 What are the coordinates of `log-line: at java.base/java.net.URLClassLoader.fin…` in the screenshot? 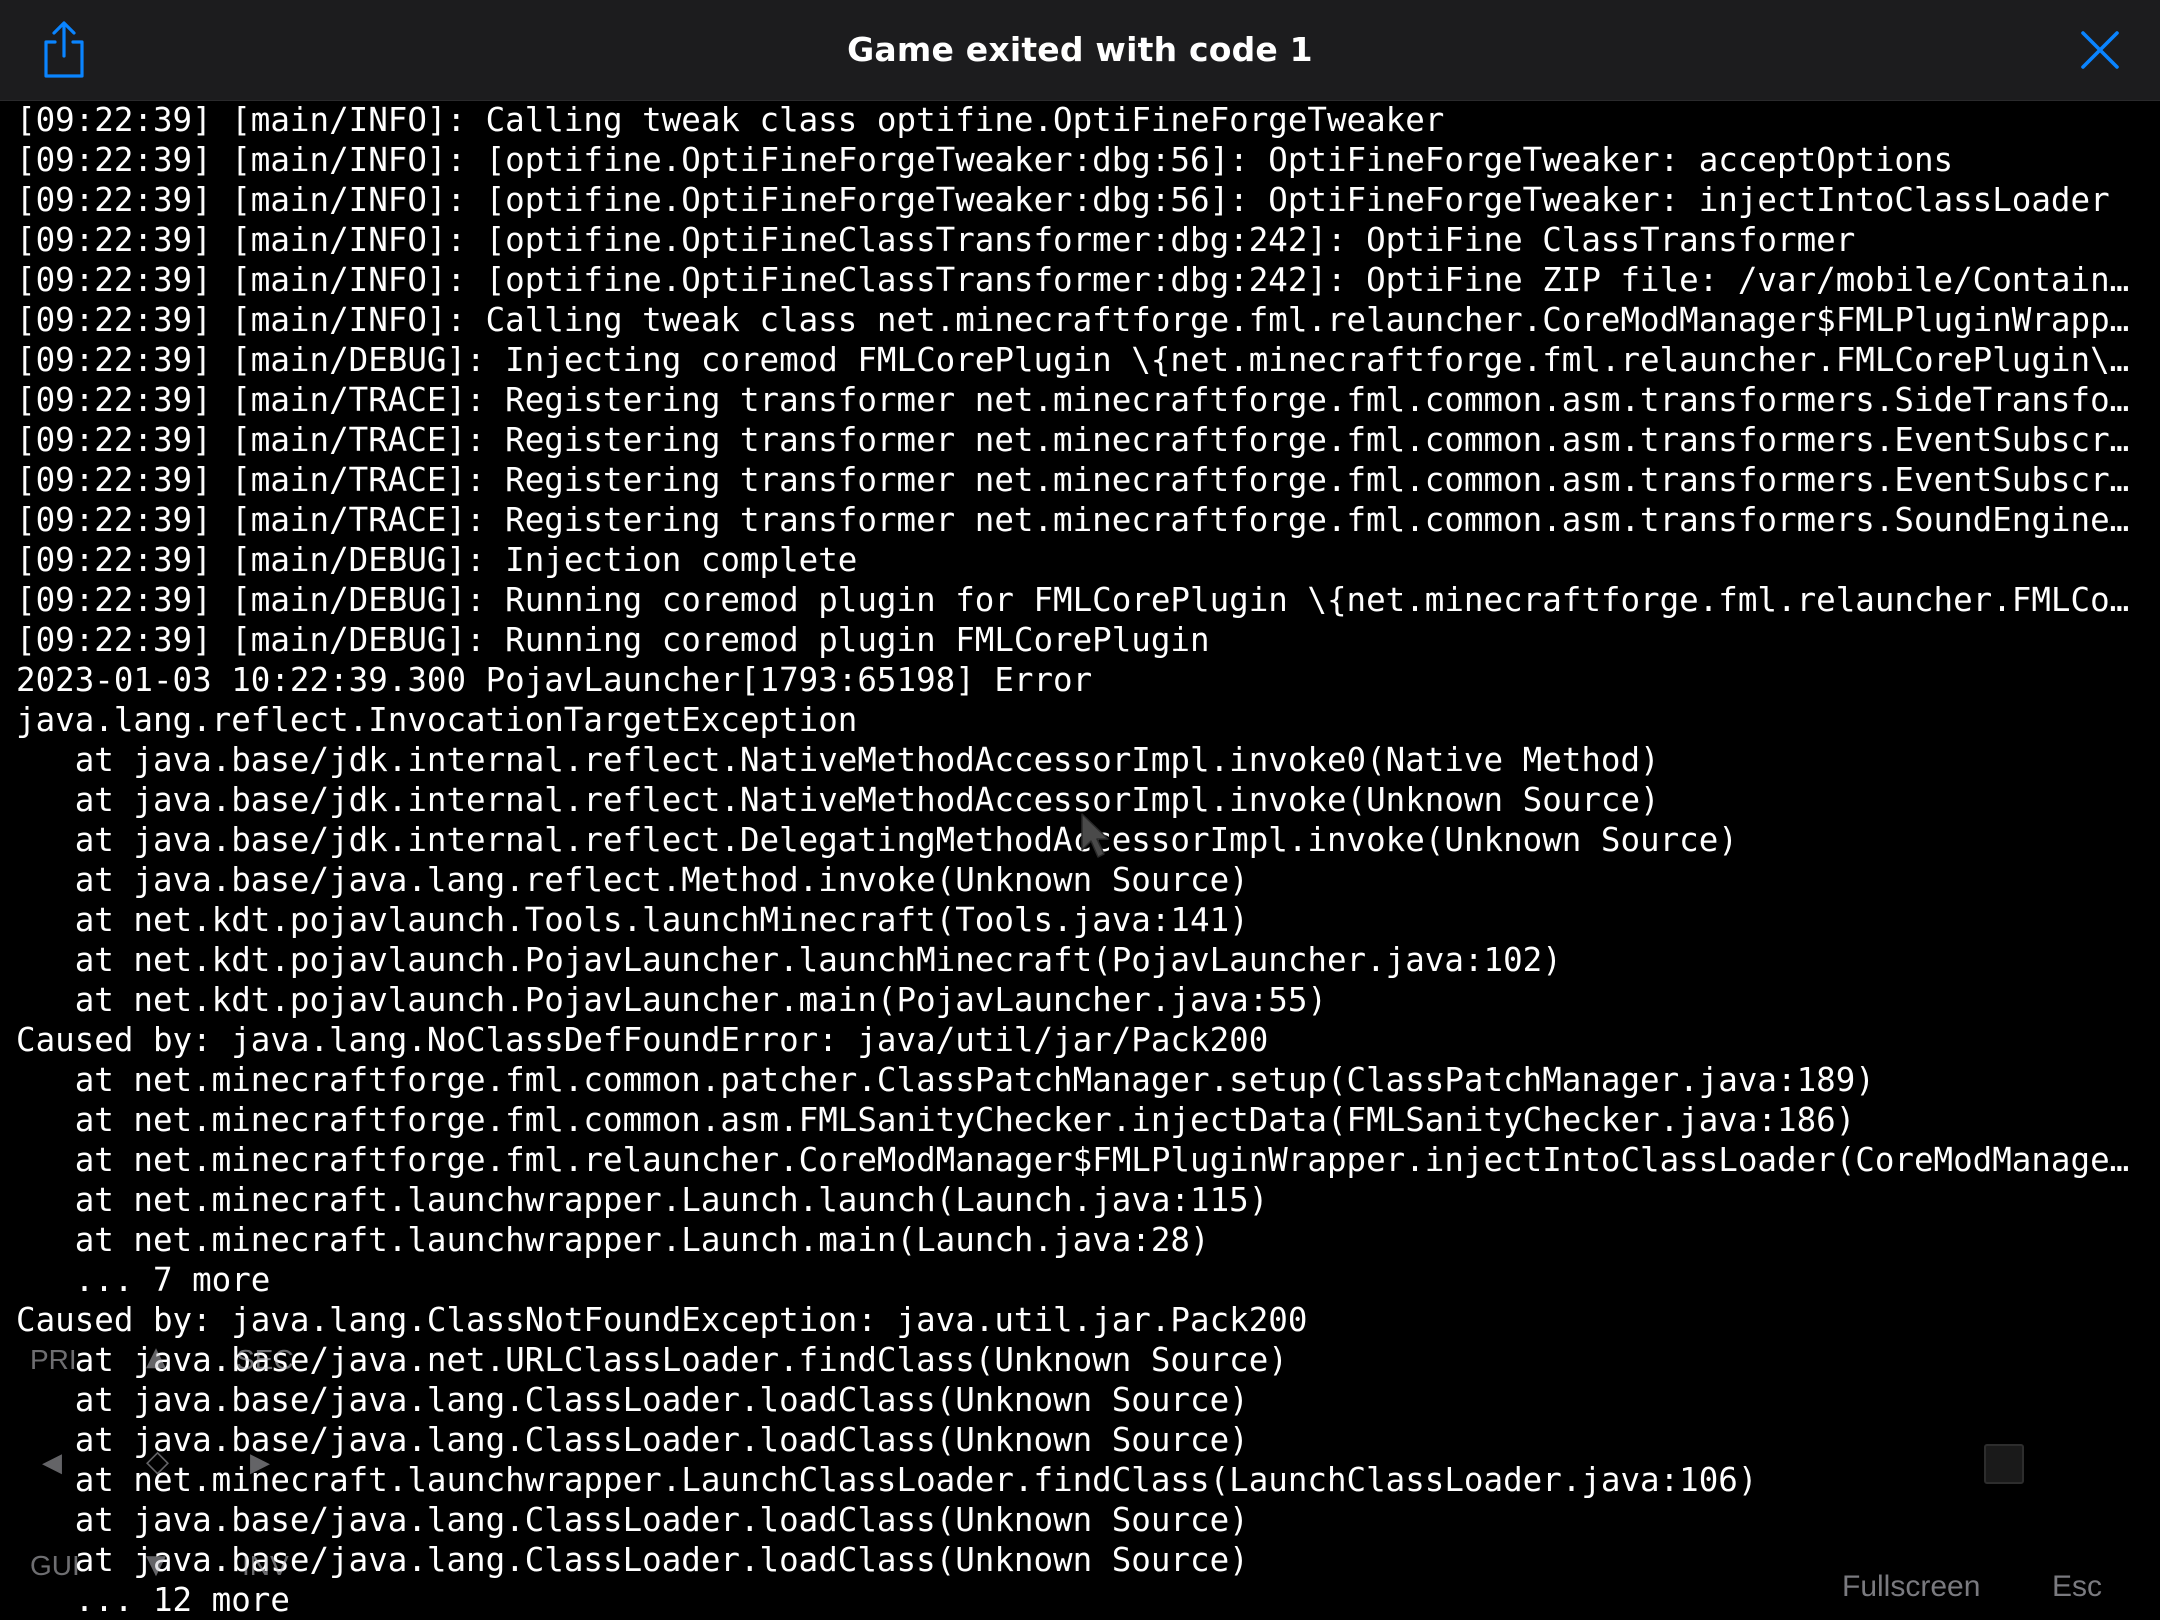 It's located at (652, 1360).